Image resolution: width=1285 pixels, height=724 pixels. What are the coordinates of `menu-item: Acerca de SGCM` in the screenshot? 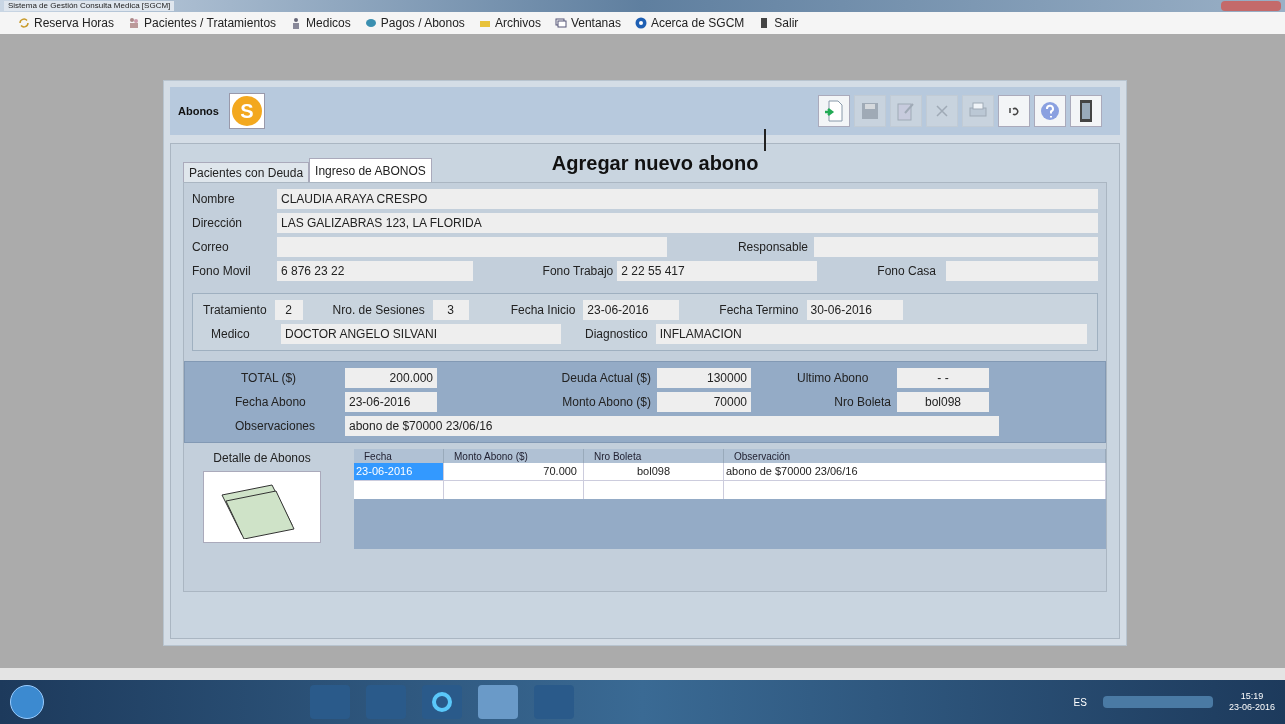 It's located at (689, 23).